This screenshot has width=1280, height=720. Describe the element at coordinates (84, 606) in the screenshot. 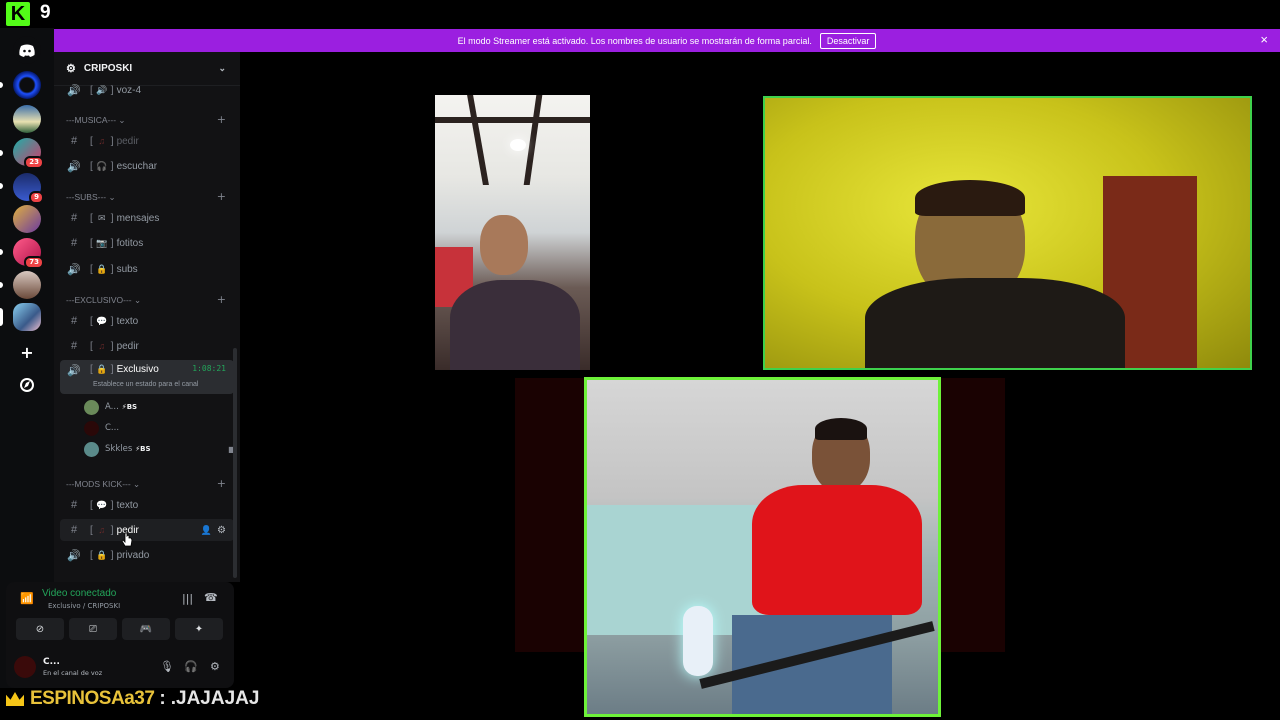

I see `voice-status-subtitle: Exclusivo / CRIPOSKI` at that location.